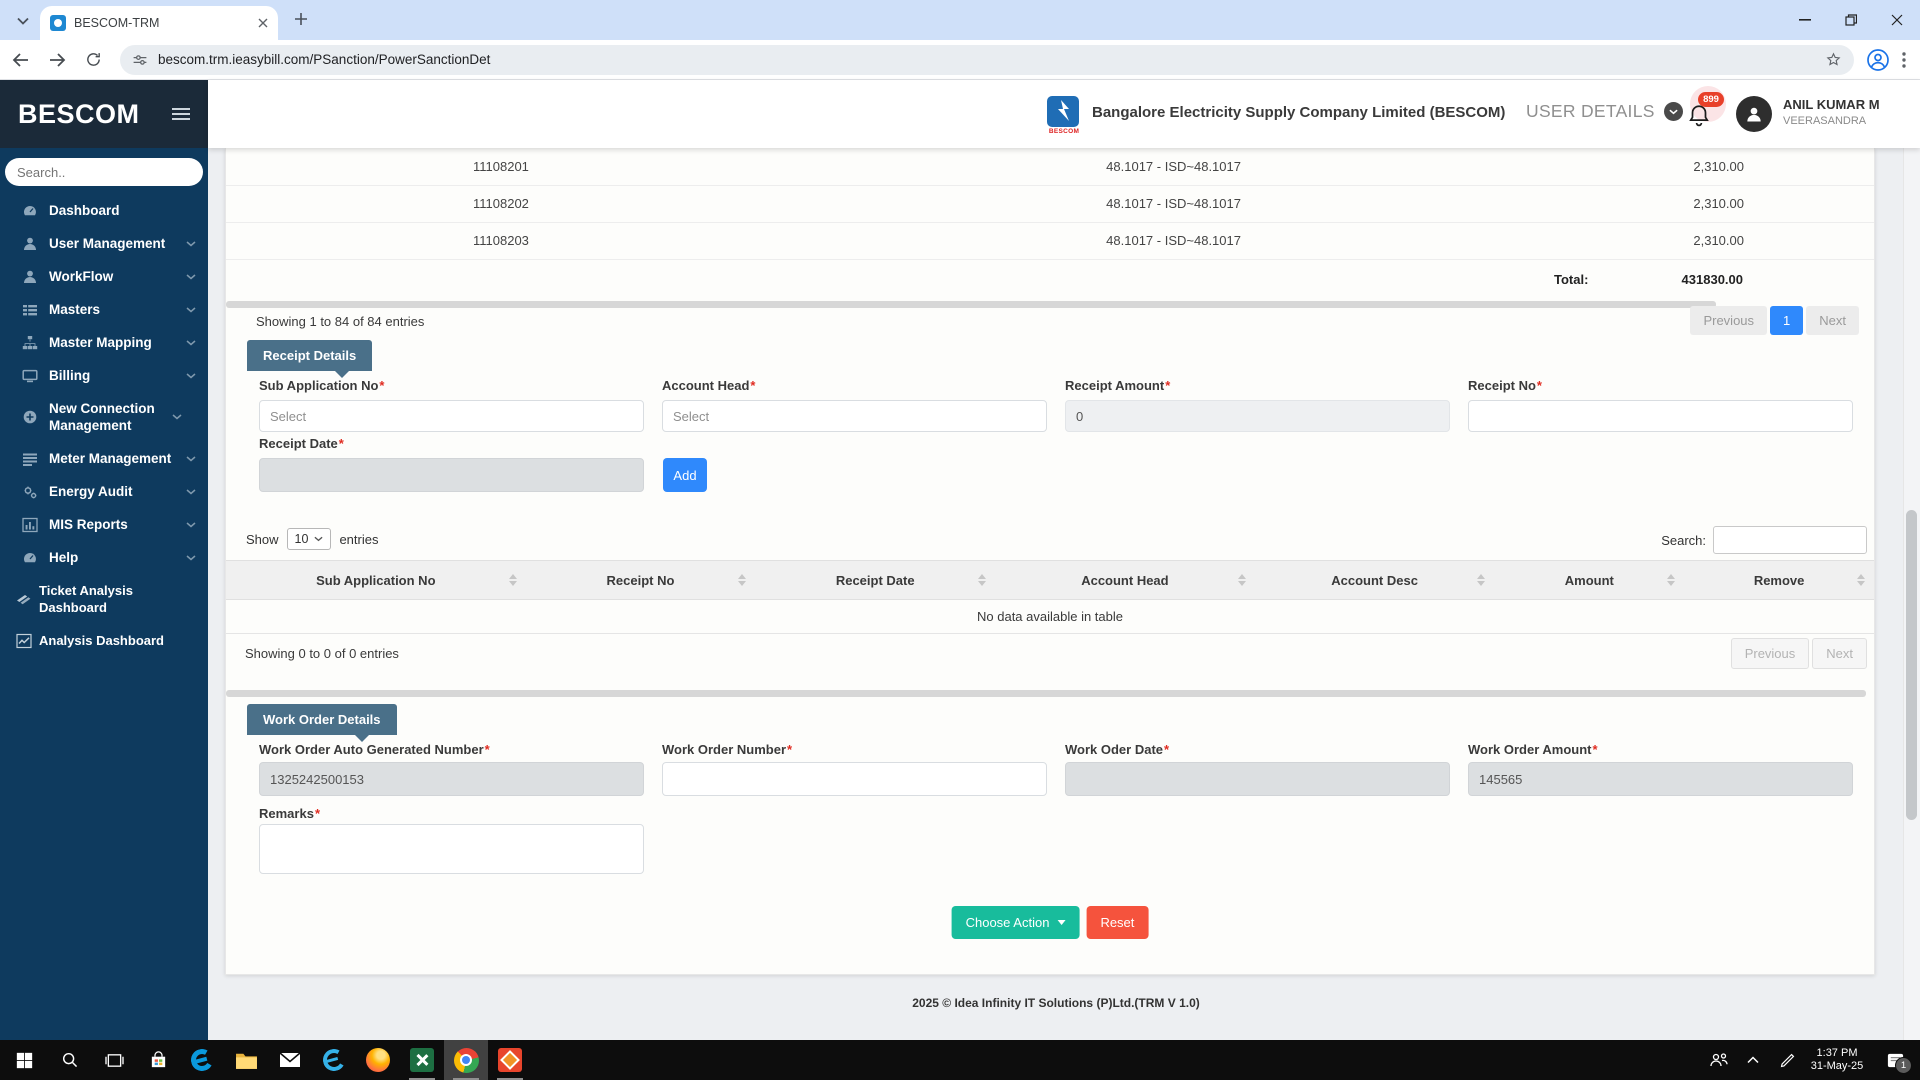 This screenshot has height=1080, width=1920. What do you see at coordinates (1702, 113) in the screenshot?
I see `notifications-button: 899` at bounding box center [1702, 113].